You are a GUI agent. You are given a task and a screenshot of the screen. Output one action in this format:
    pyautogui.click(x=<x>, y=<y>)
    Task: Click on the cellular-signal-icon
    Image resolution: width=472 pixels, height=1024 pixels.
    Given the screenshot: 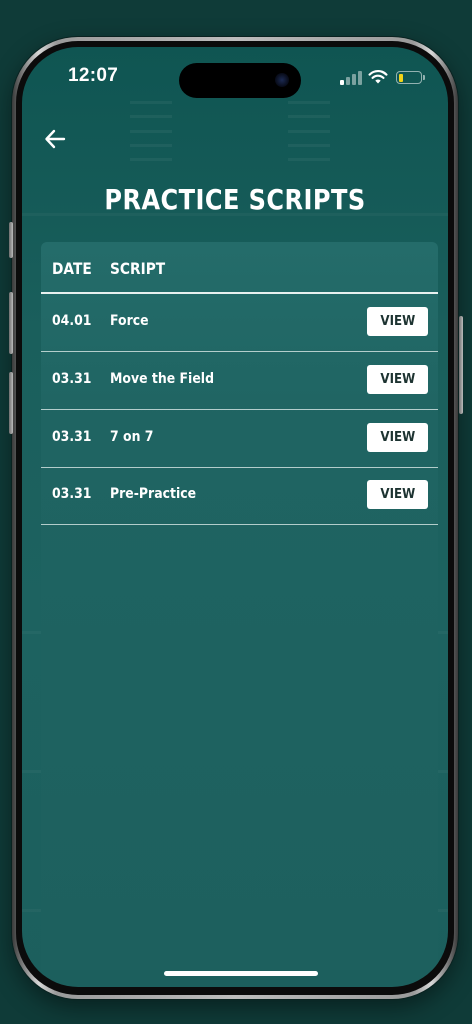 What is the action you would take?
    pyautogui.click(x=351, y=78)
    